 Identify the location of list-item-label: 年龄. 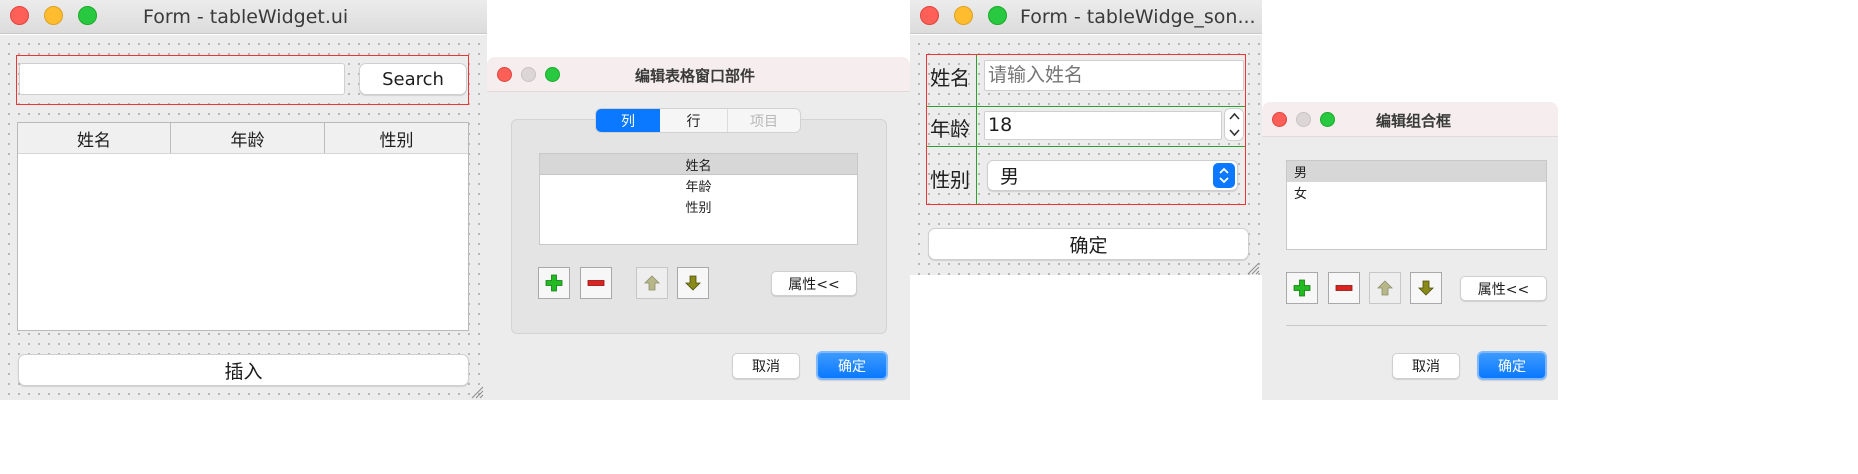
(698, 187).